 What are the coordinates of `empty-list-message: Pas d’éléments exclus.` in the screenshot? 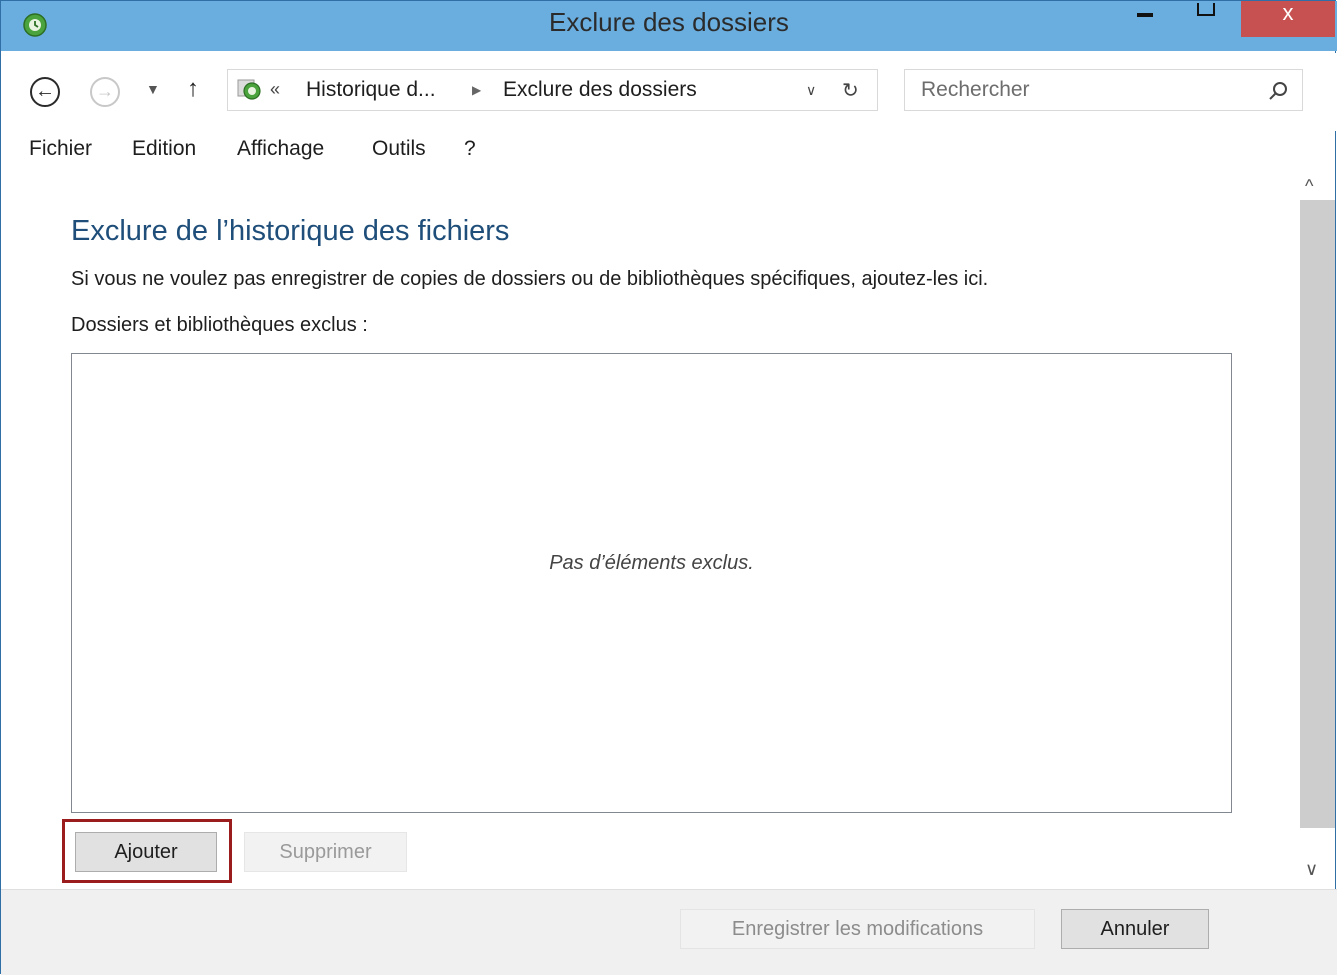 It's located at (651, 563).